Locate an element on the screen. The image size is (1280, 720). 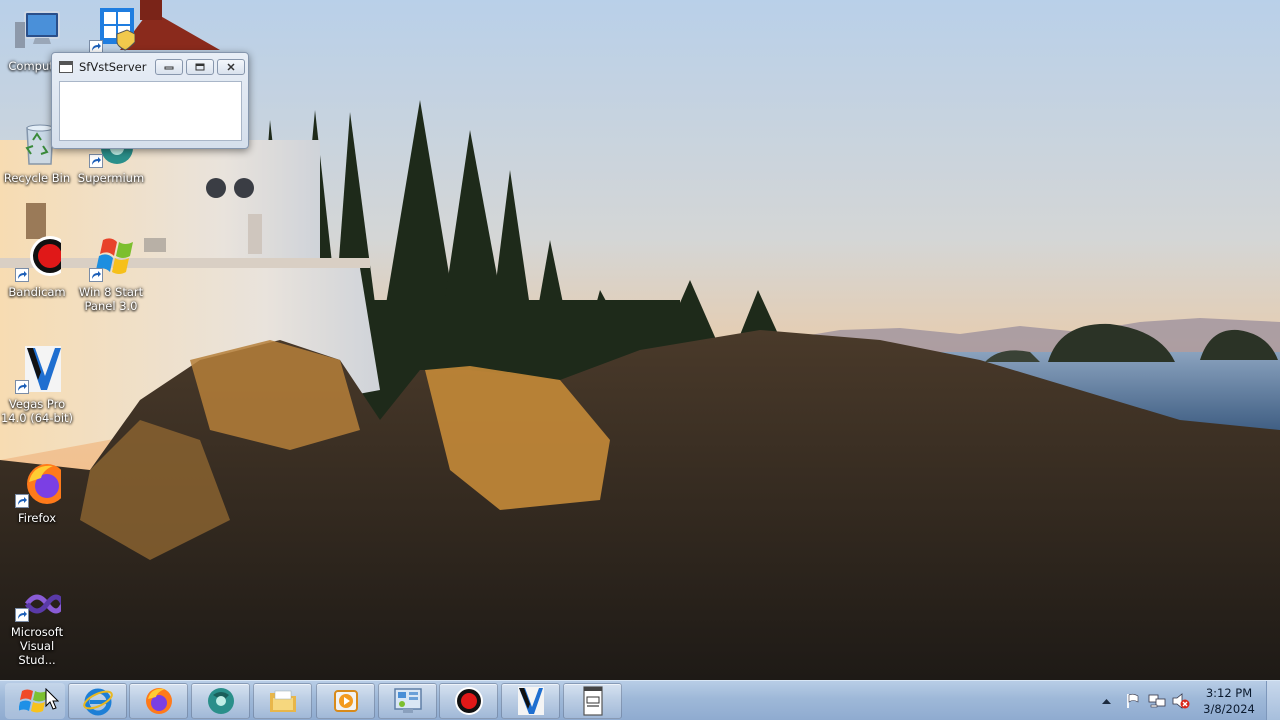
action-center-button is located at coordinates (1133, 701).